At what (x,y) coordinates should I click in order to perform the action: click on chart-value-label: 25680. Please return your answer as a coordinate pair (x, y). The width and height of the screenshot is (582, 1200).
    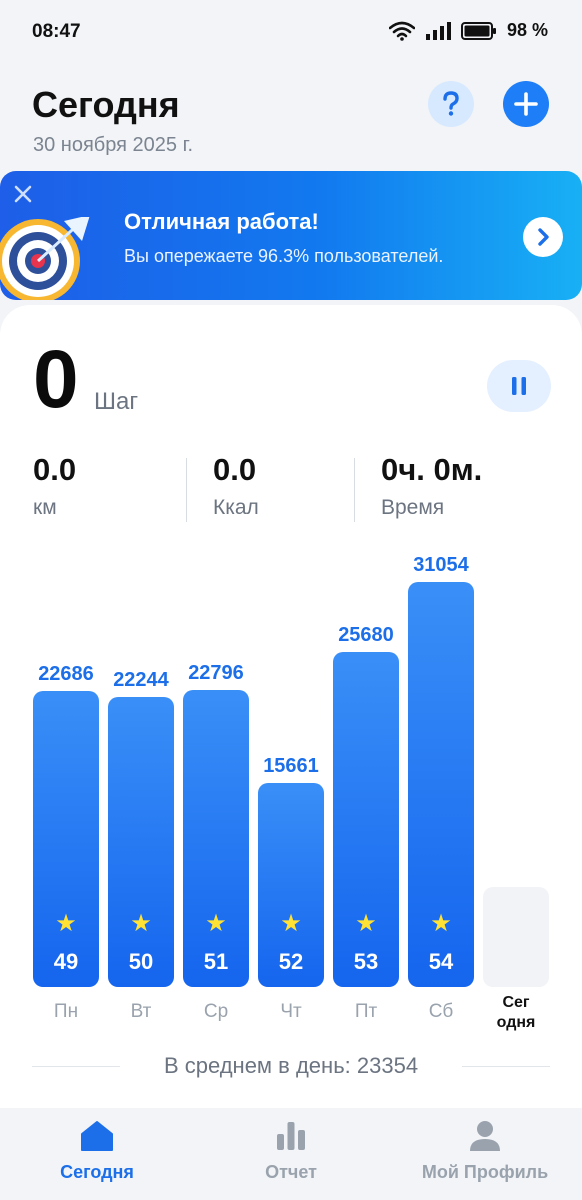
    Looking at the image, I should click on (366, 635).